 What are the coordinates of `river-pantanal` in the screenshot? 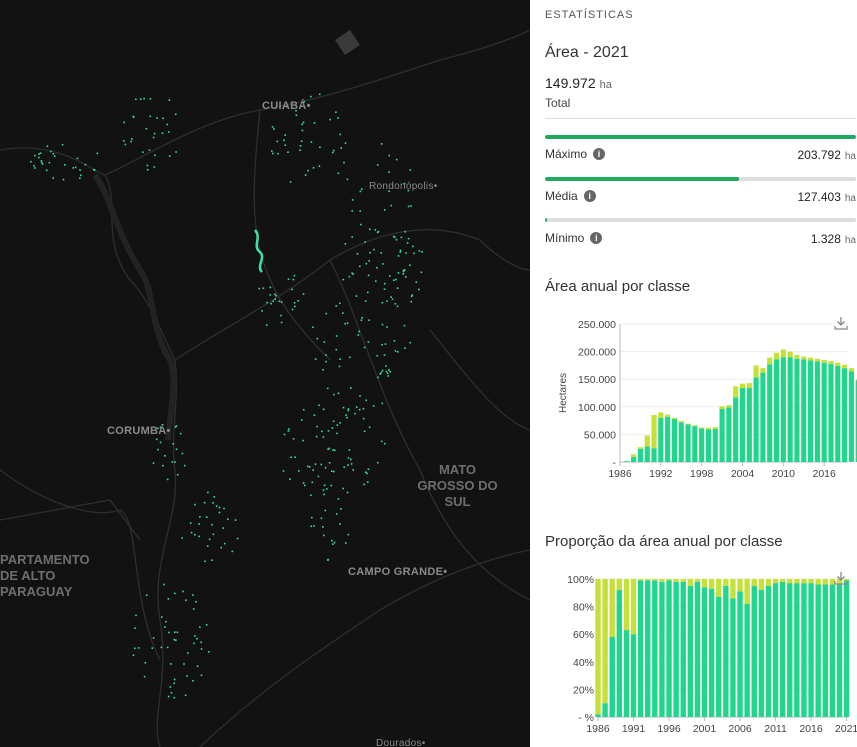 It's located at (134, 307).